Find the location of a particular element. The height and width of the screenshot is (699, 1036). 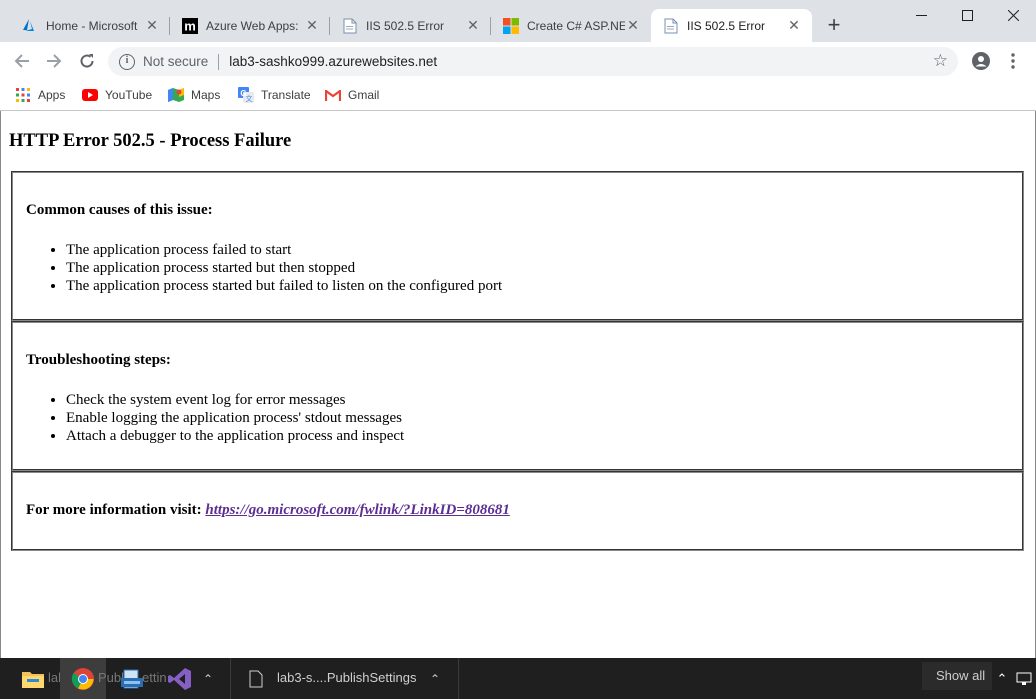

publish-settings-icon is located at coordinates (132, 678).